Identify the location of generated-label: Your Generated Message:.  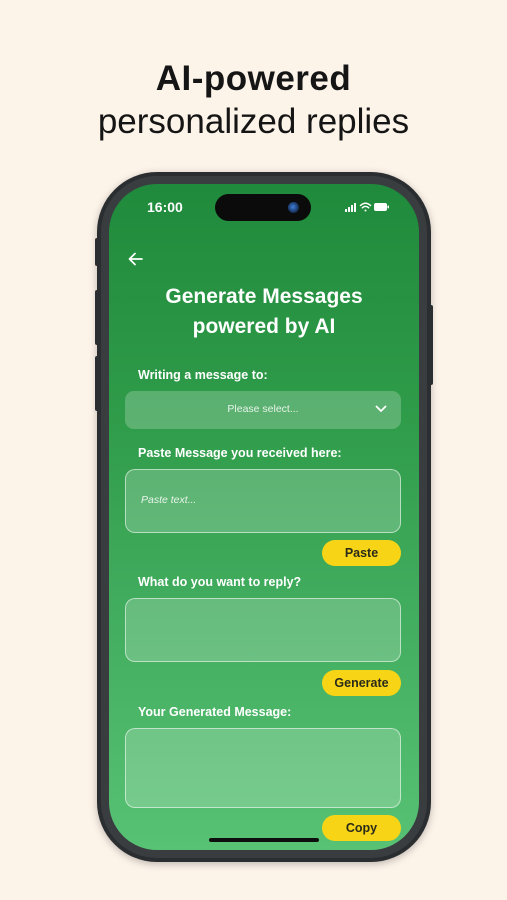
(215, 712).